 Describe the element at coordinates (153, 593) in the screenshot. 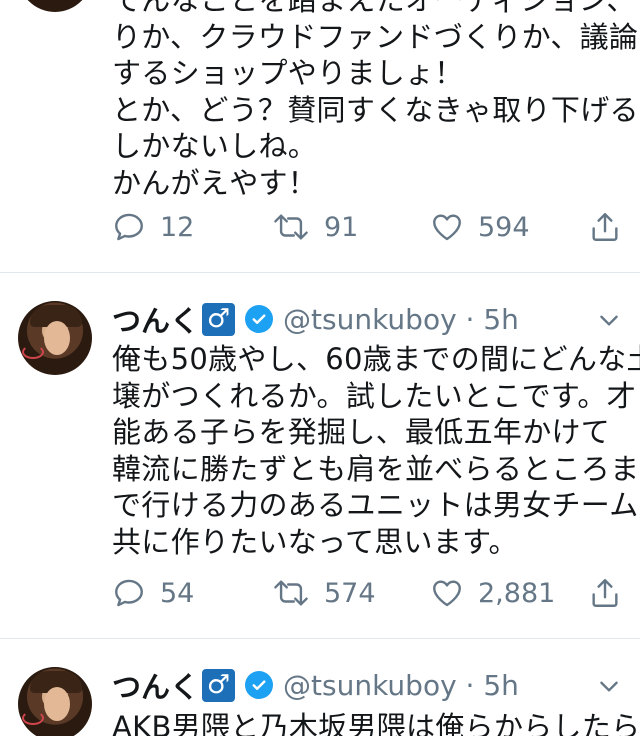

I see `reply-button: 54` at that location.